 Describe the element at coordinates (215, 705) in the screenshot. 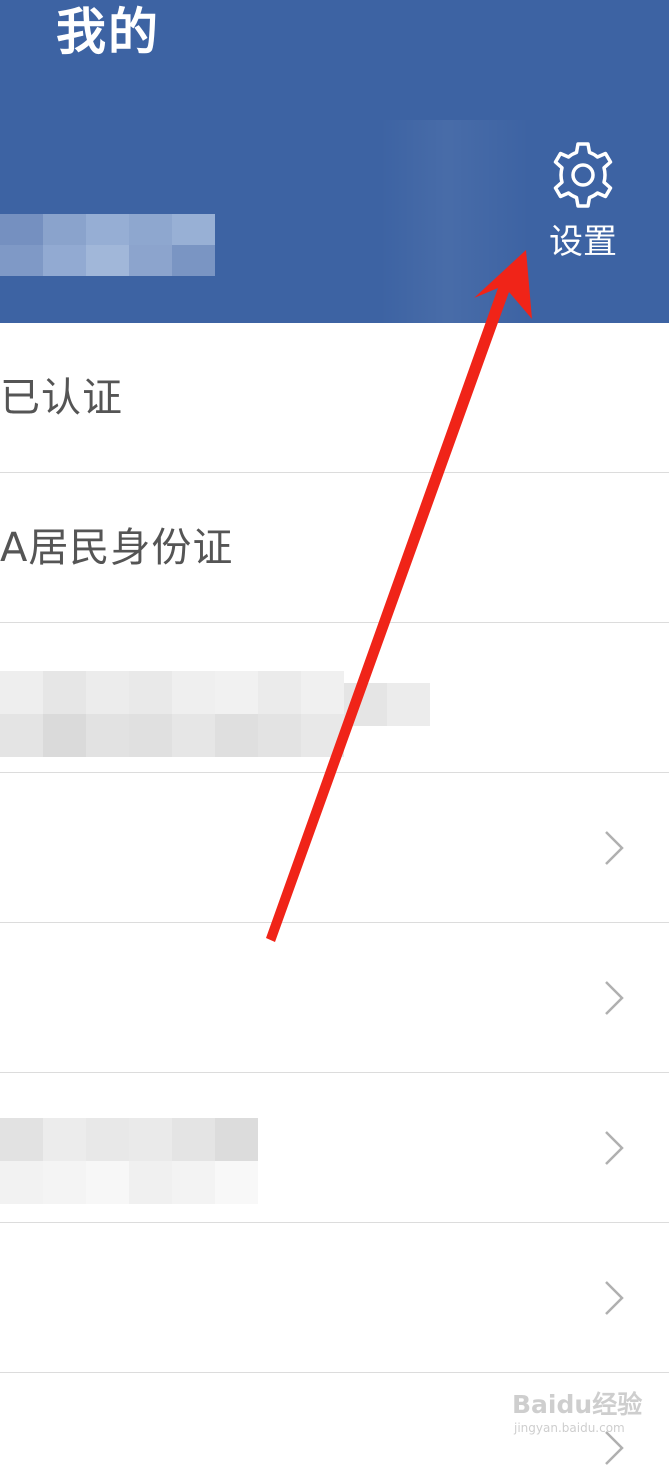

I see `redacted-id-number` at that location.